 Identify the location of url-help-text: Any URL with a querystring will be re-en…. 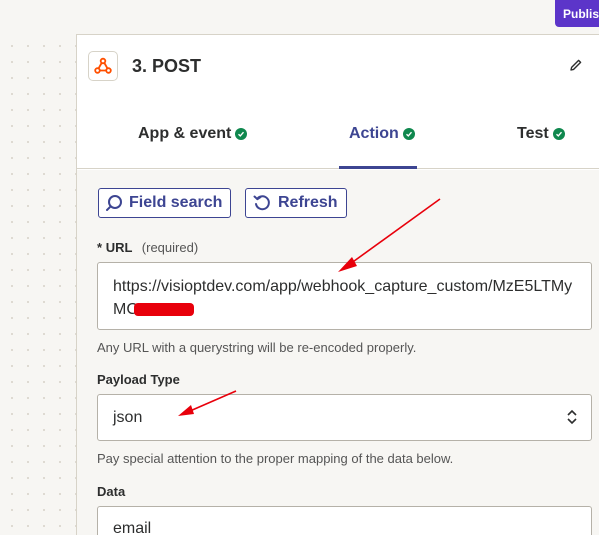
(257, 347).